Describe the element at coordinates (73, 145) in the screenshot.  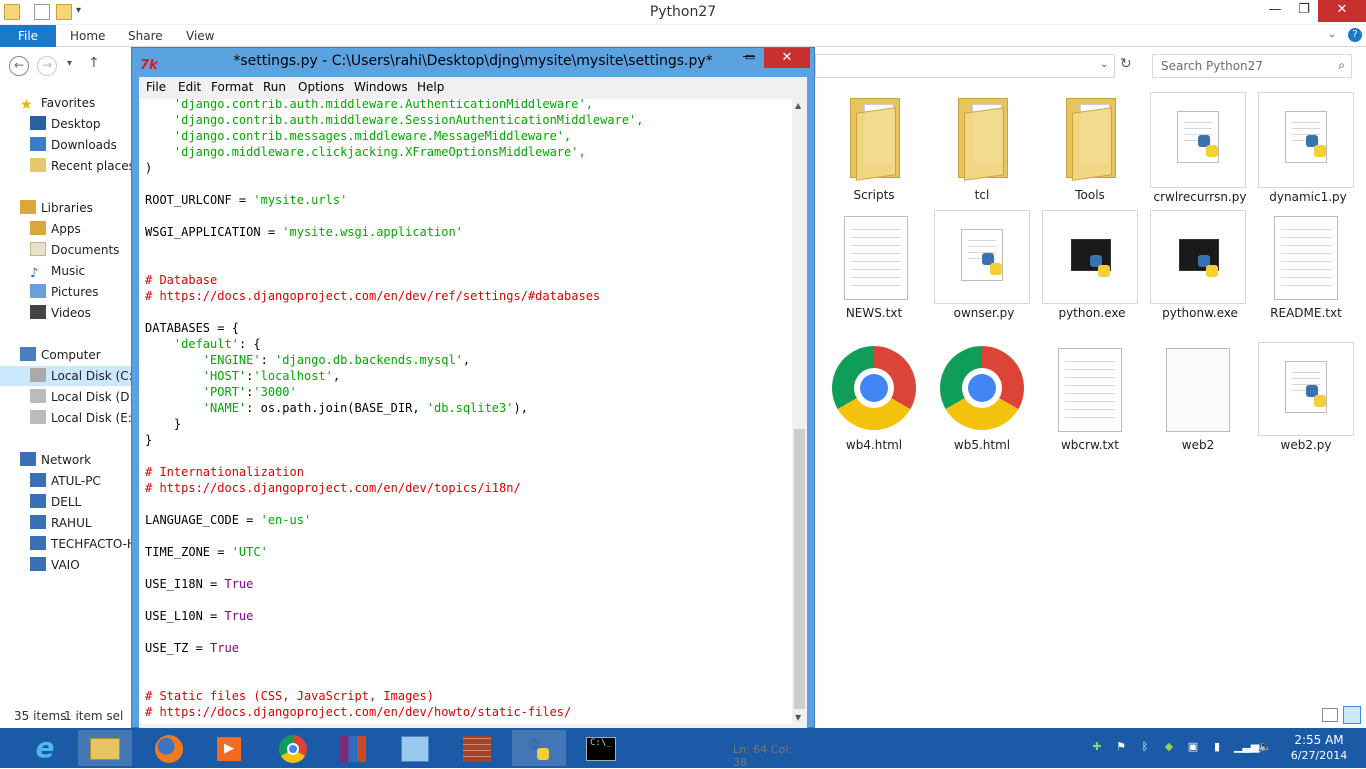
I see `sidebar-item-downloads: Downloads` at that location.